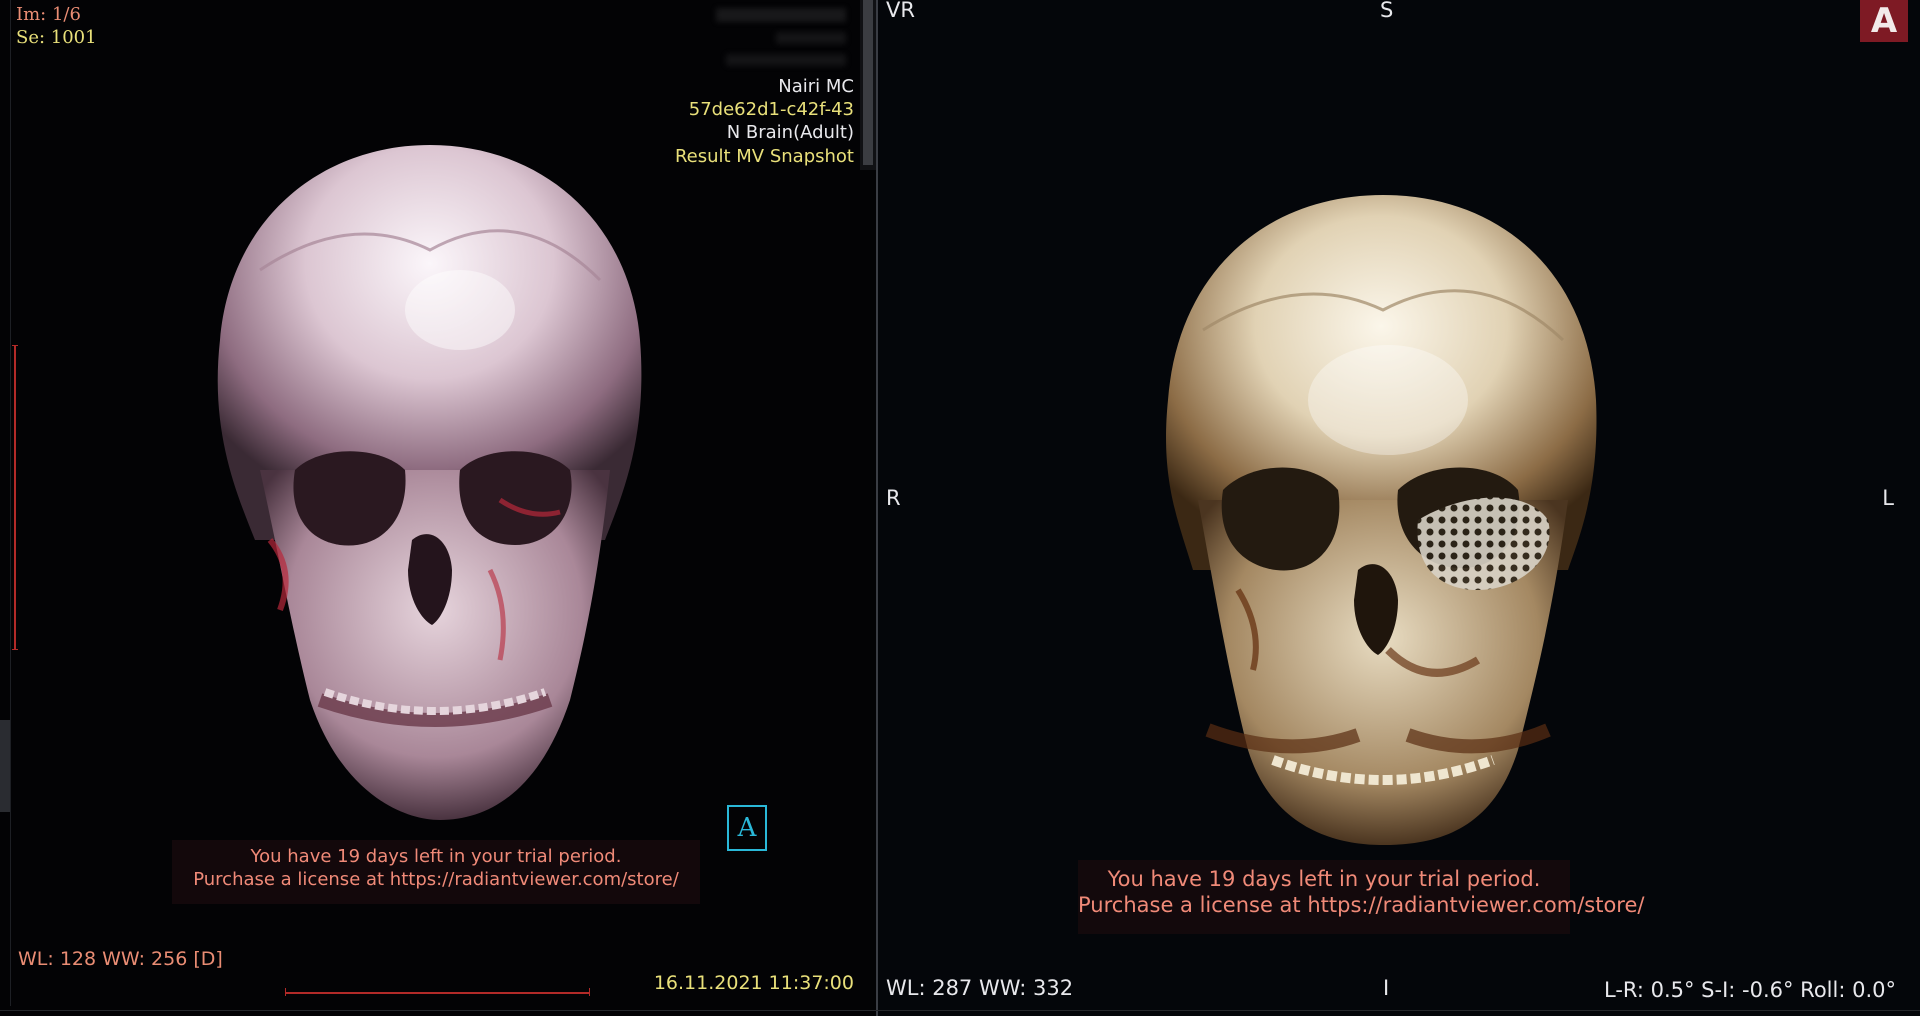 This screenshot has height=1016, width=1920. I want to click on image-scrollbar, so click(868, 85).